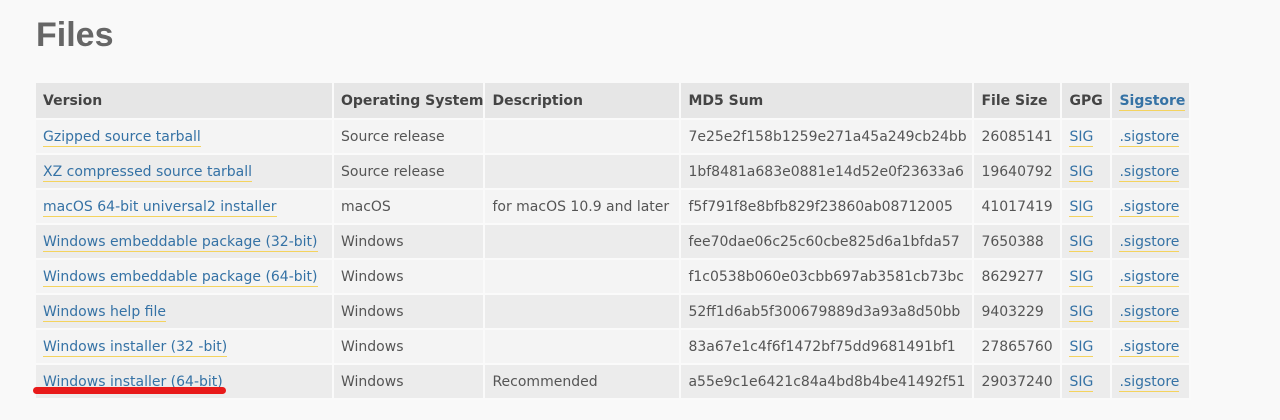 This screenshot has width=1280, height=420. I want to click on version-cell: Windows help file, so click(185, 312).